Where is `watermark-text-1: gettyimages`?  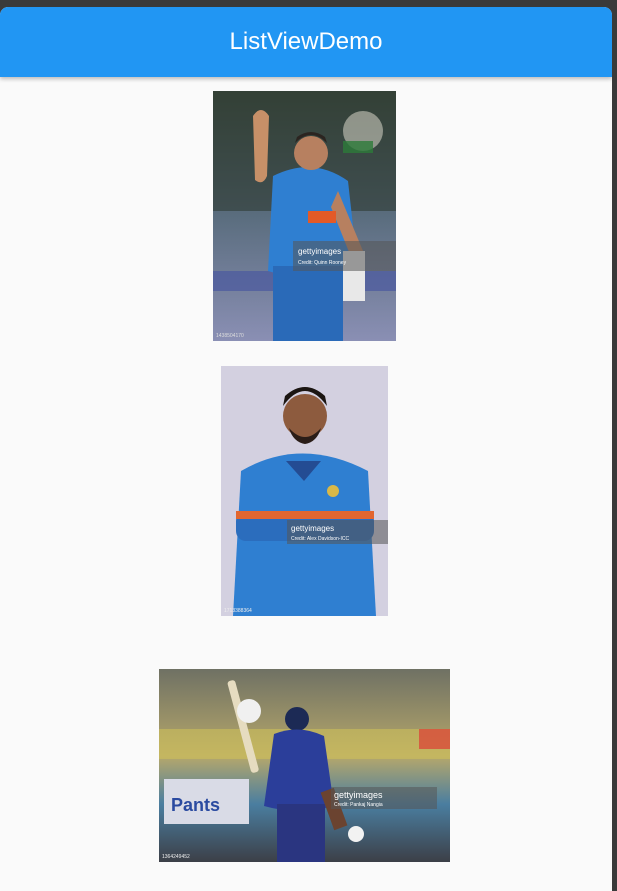
watermark-text-1: gettyimages is located at coordinates (319, 251).